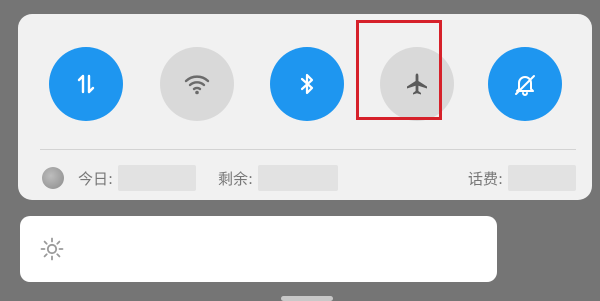 The height and width of the screenshot is (301, 600). I want to click on wifi-toggle, so click(197, 84).